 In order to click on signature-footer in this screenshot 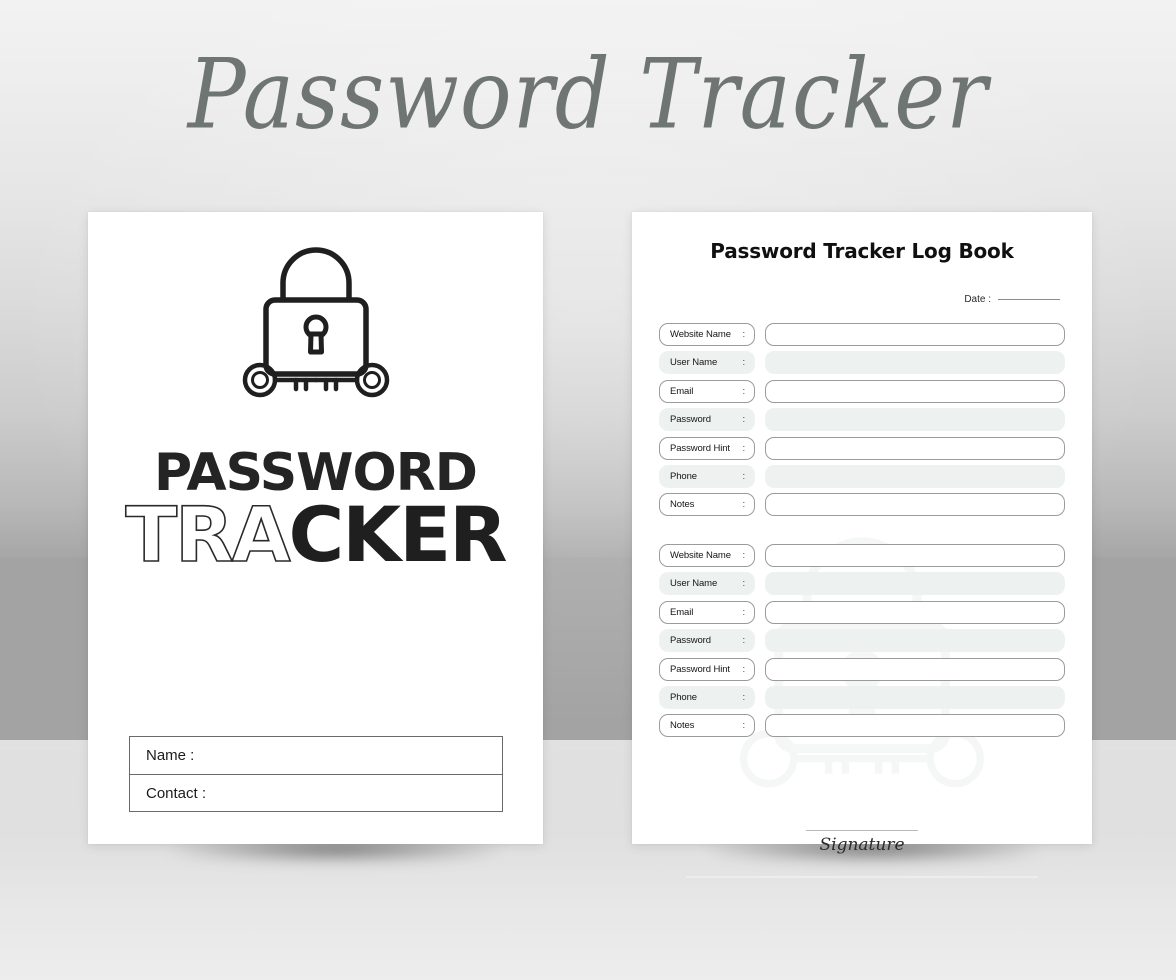, I will do `click(862, 876)`.